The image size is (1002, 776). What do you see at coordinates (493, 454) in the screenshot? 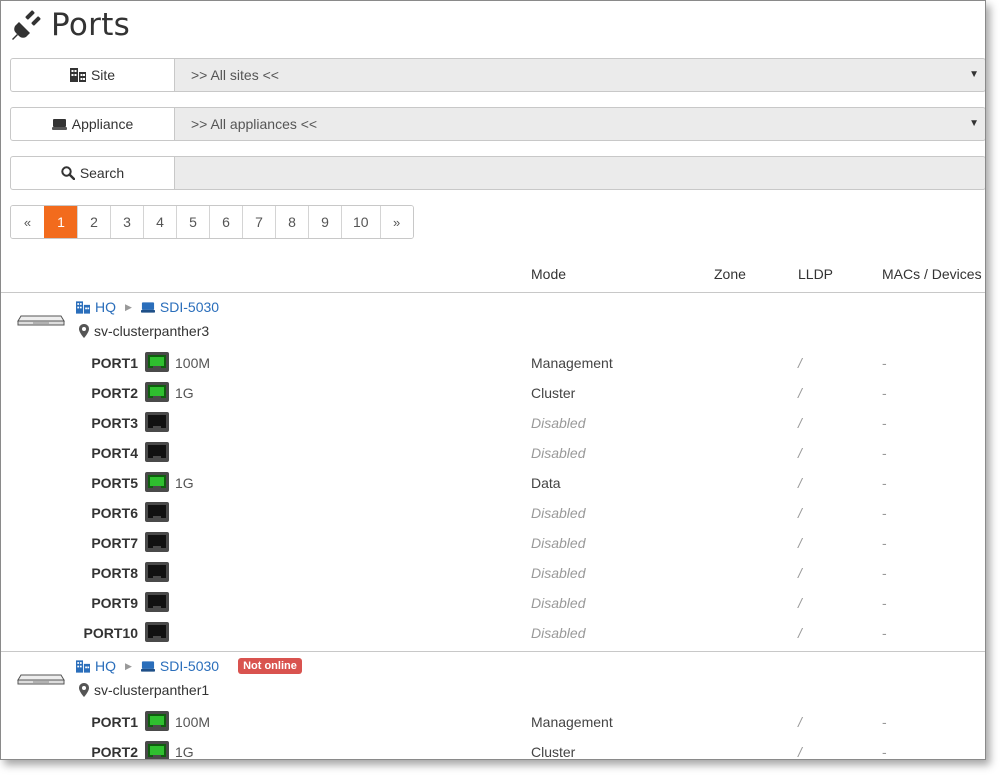
I see `port-row: PORT4 Disabled / -` at bounding box center [493, 454].